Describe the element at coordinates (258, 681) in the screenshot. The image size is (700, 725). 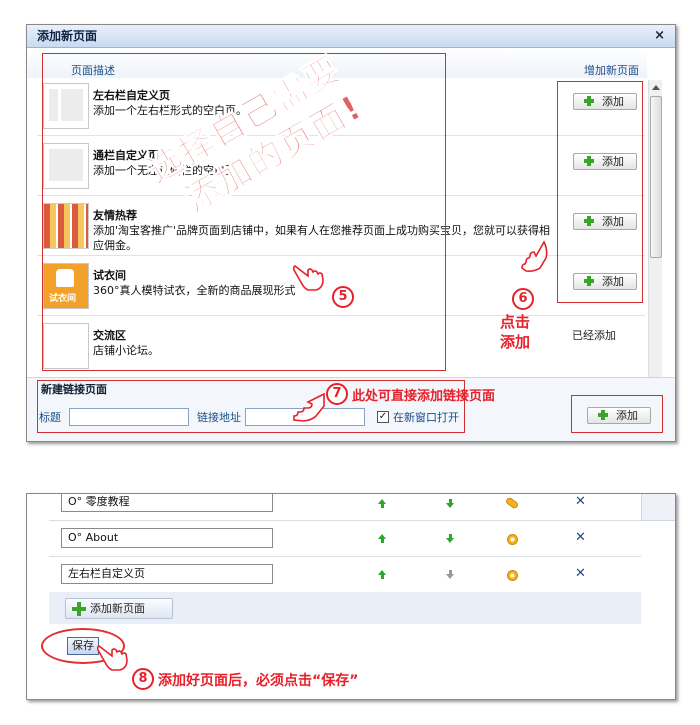
I see `save-annotation: 添加好页面后，必须点击“保存”` at that location.